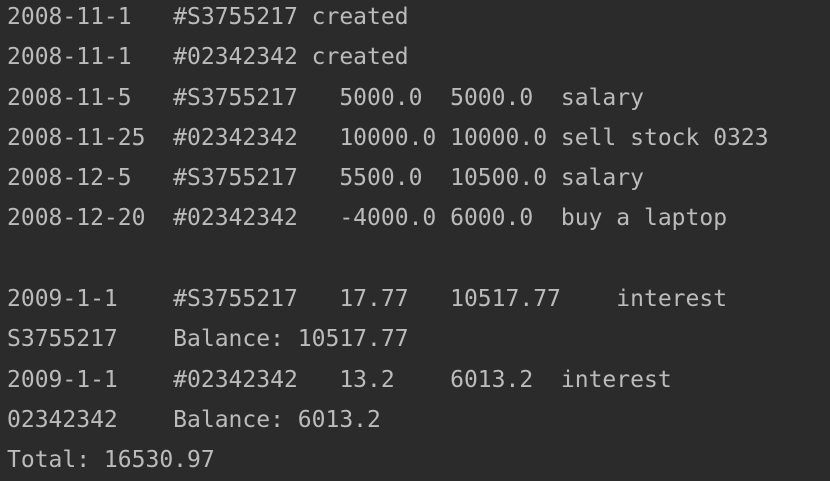 Image resolution: width=830 pixels, height=481 pixels. What do you see at coordinates (325, 98) in the screenshot?
I see `console-line: 2008-11-5 #S3755217 5000.0 5000.0 salary` at bounding box center [325, 98].